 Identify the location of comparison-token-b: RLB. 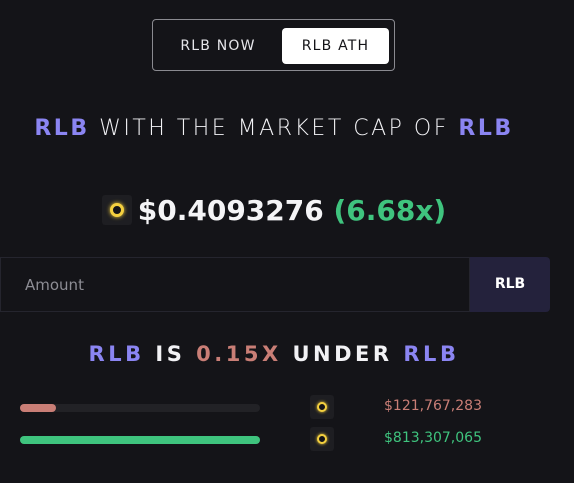
(431, 354).